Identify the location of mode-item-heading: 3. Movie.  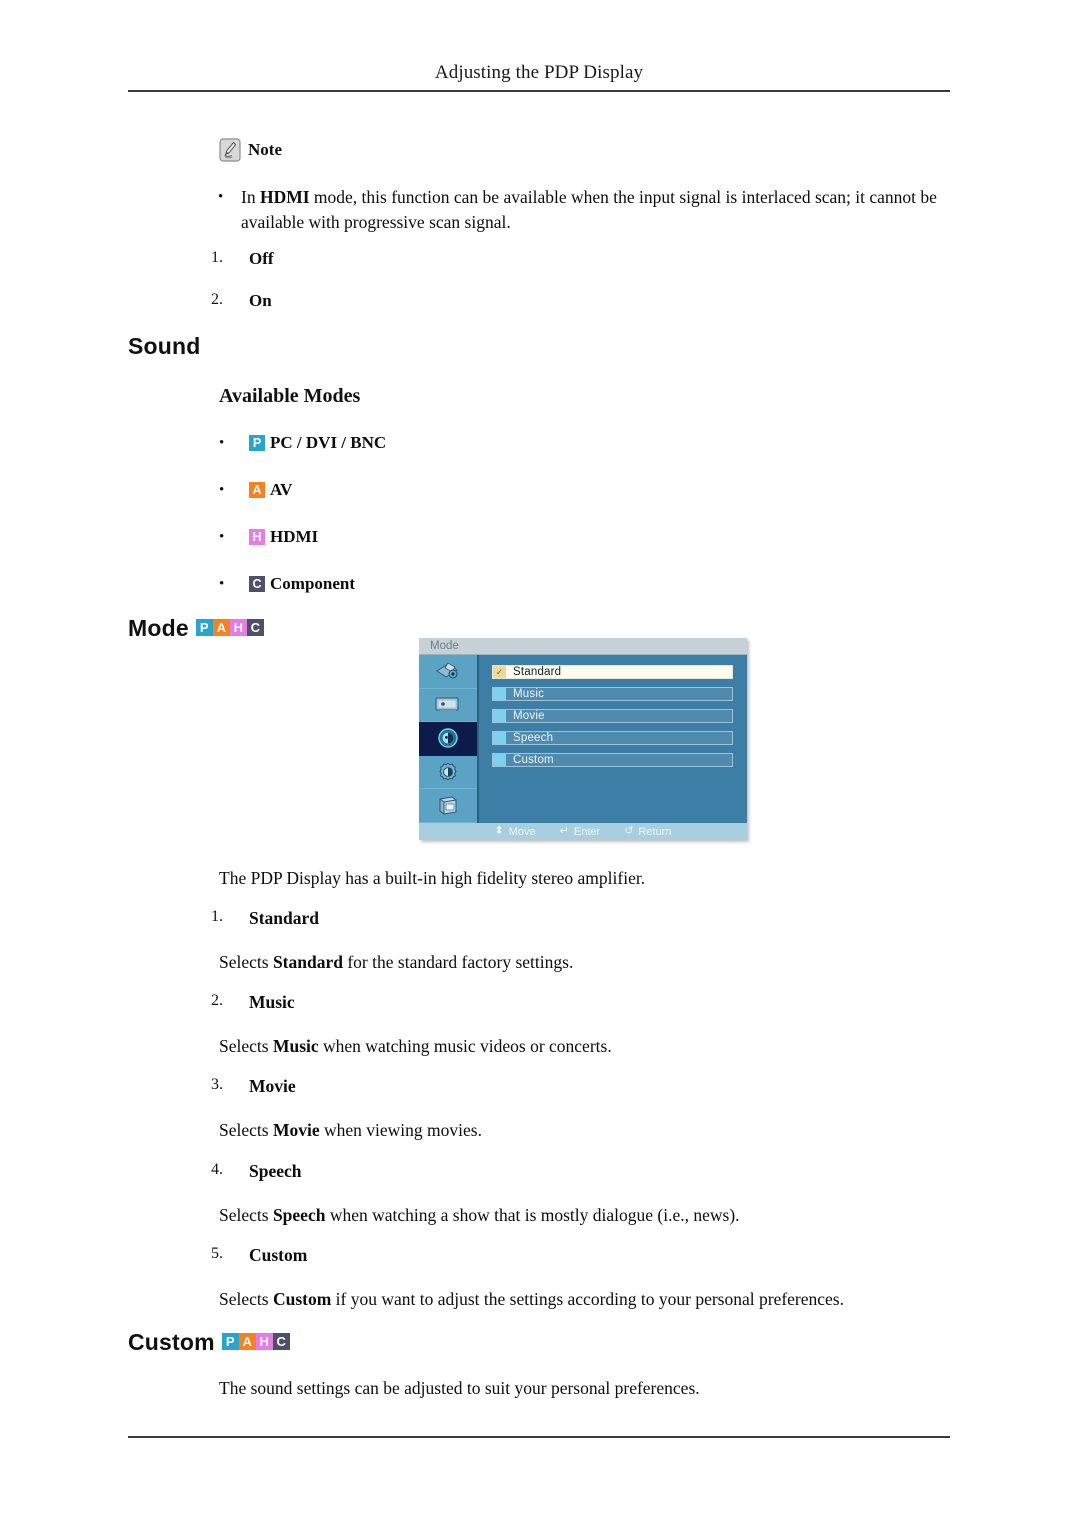
(581, 1086).